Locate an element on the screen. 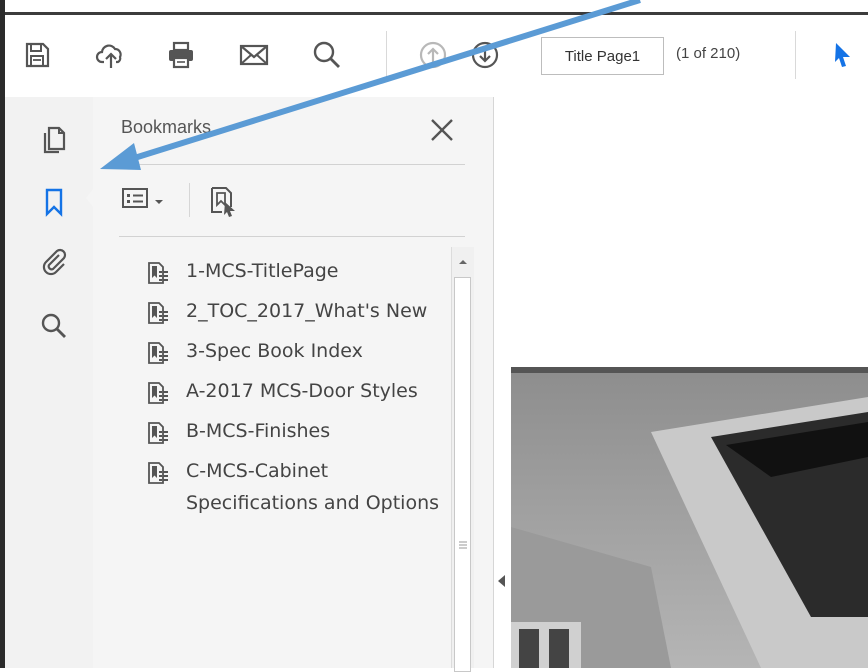 The height and width of the screenshot is (672, 868). page-number-field: Title Page1 is located at coordinates (602, 56).